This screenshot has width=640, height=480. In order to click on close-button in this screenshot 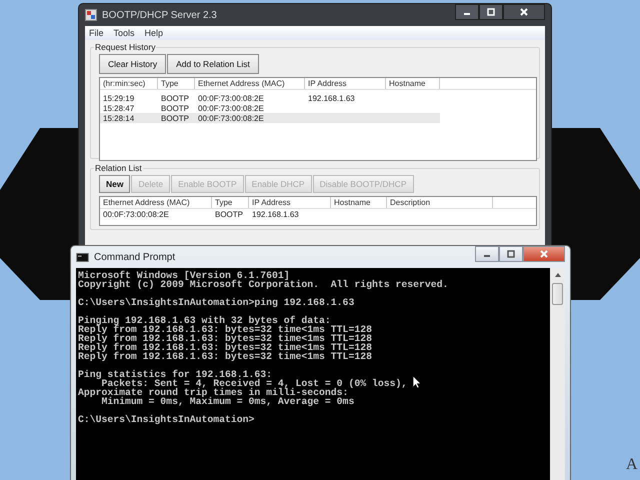, I will do `click(524, 12)`.